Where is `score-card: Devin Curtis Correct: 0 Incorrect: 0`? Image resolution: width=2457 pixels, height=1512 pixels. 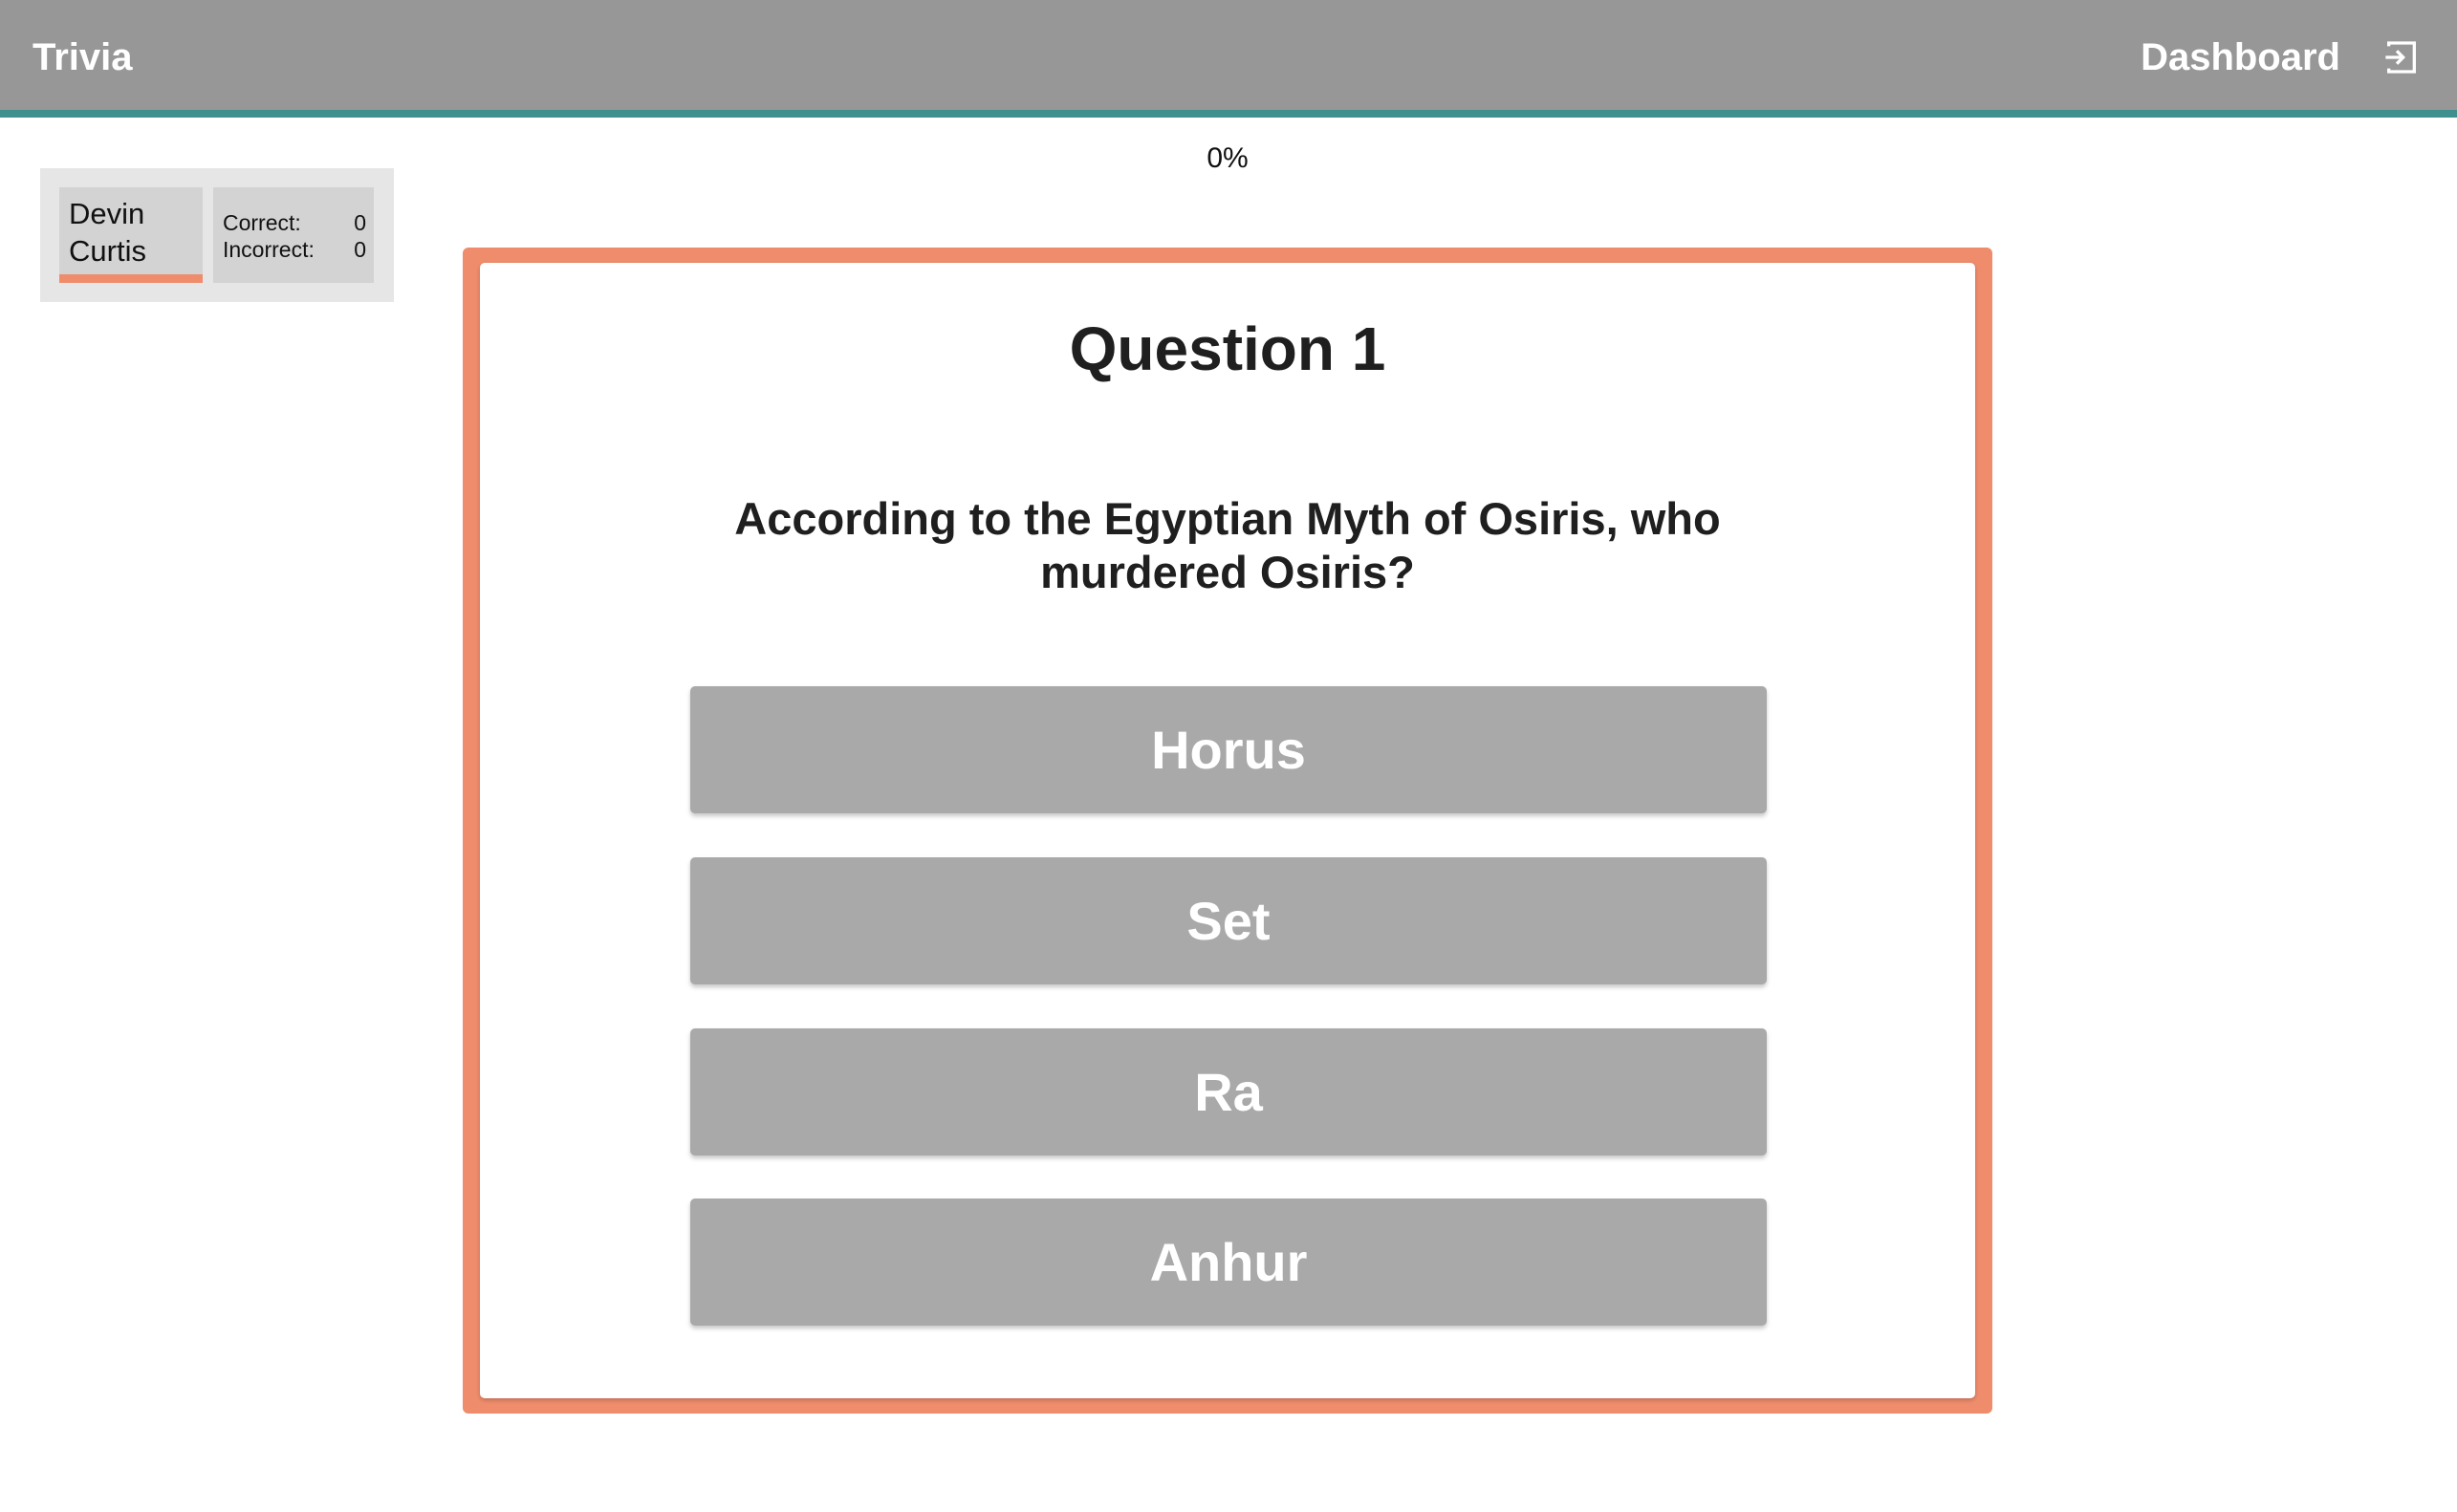
score-card: Devin Curtis Correct: 0 Incorrect: 0 is located at coordinates (217, 235).